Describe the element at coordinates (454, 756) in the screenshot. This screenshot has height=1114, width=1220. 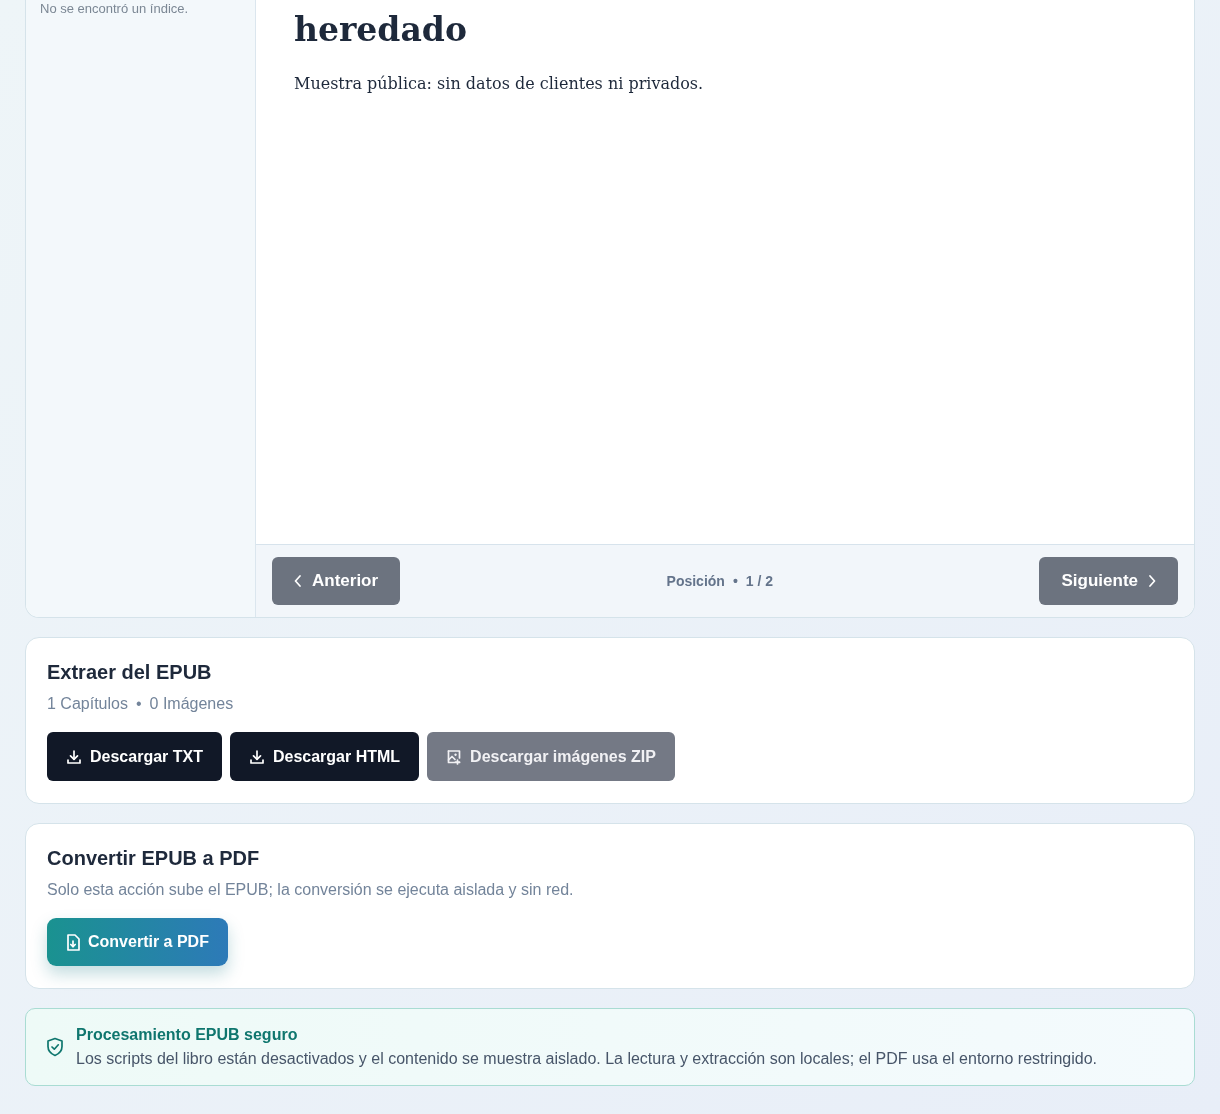
I see `image-icon` at that location.